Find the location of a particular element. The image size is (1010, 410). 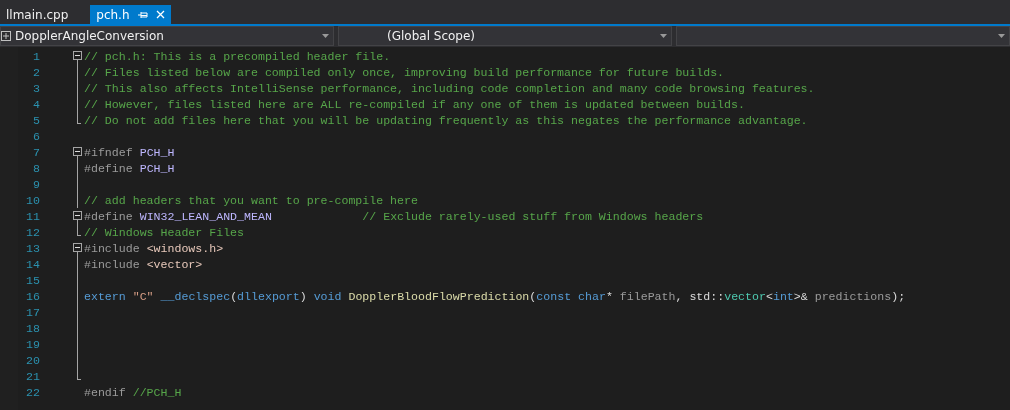

line-number: 7 is located at coordinates (36, 152).